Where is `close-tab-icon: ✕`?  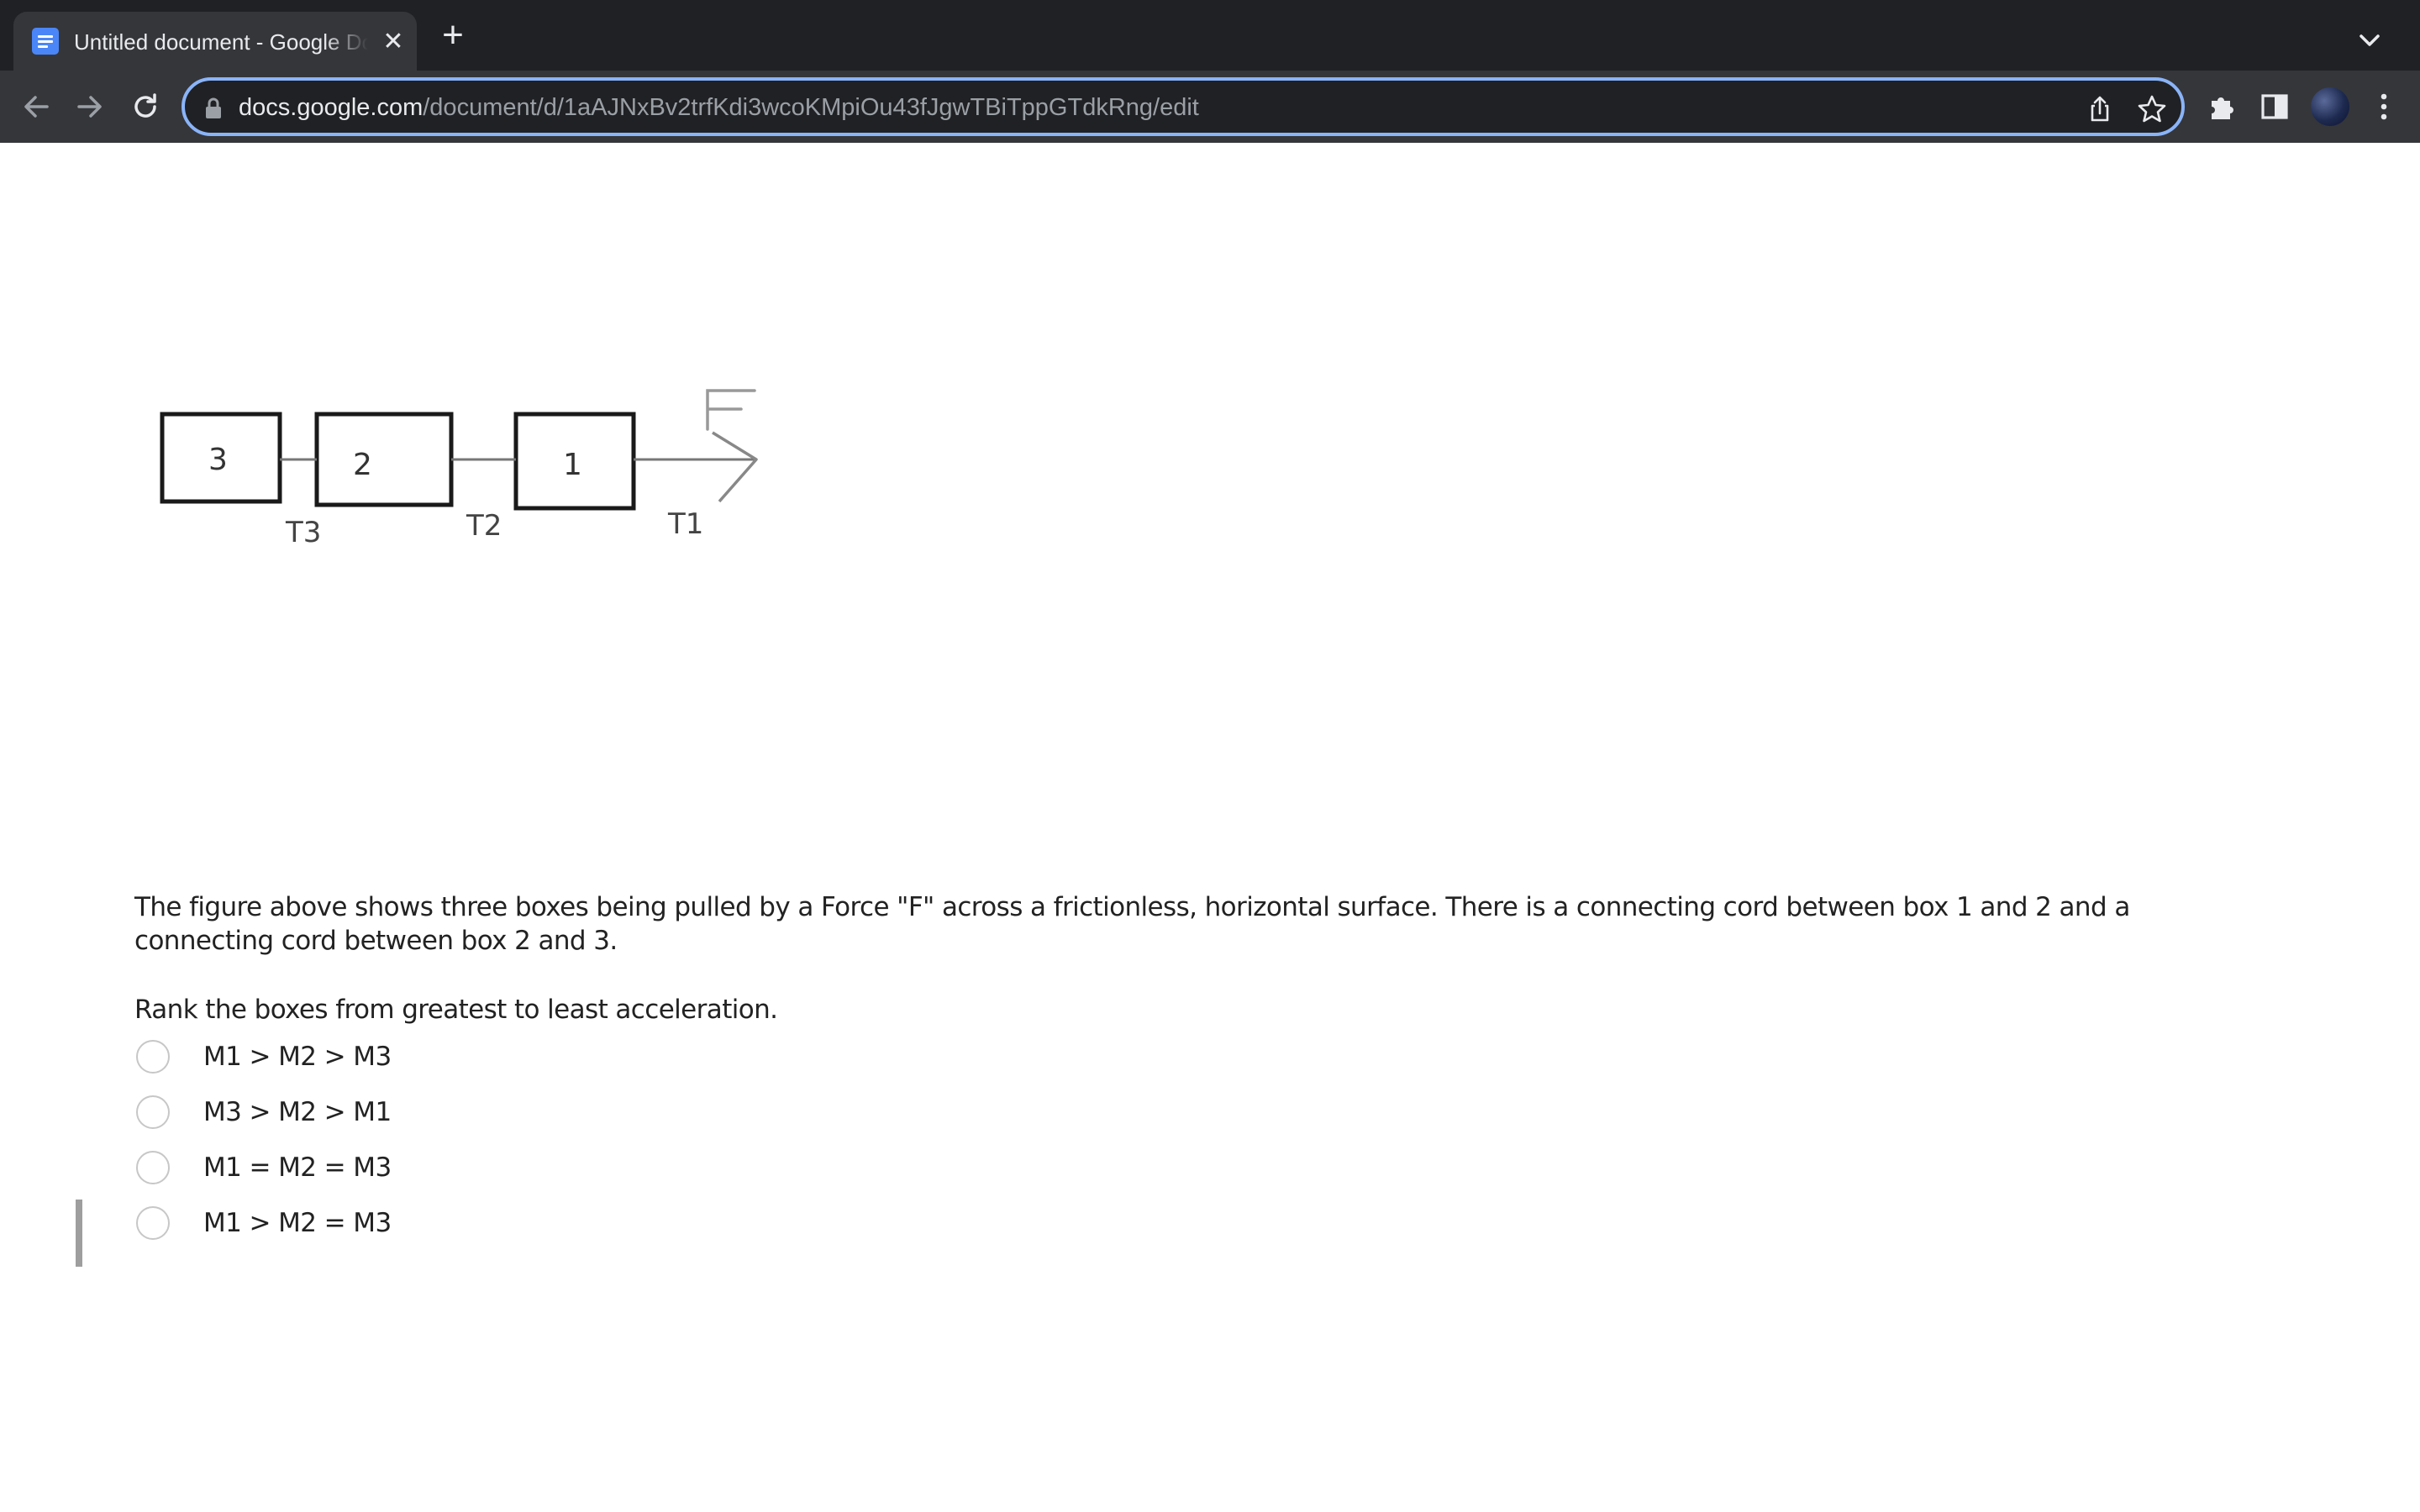 close-tab-icon: ✕ is located at coordinates (393, 42).